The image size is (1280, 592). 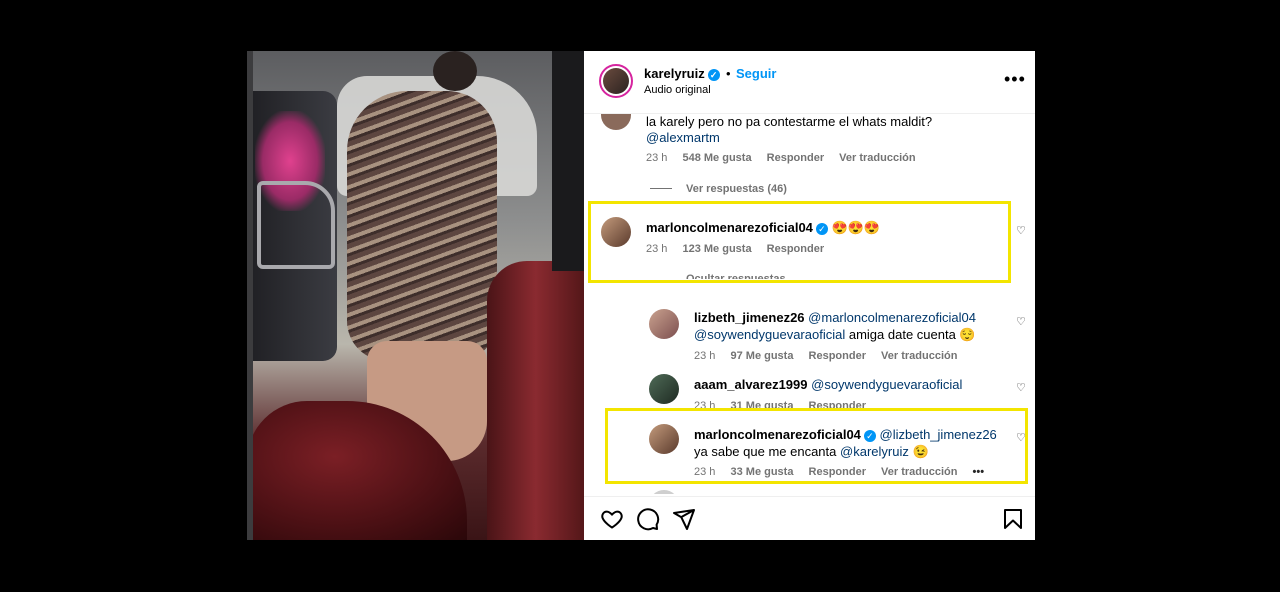 I want to click on reply-username: lizbeth_jimenez26, so click(x=749, y=317).